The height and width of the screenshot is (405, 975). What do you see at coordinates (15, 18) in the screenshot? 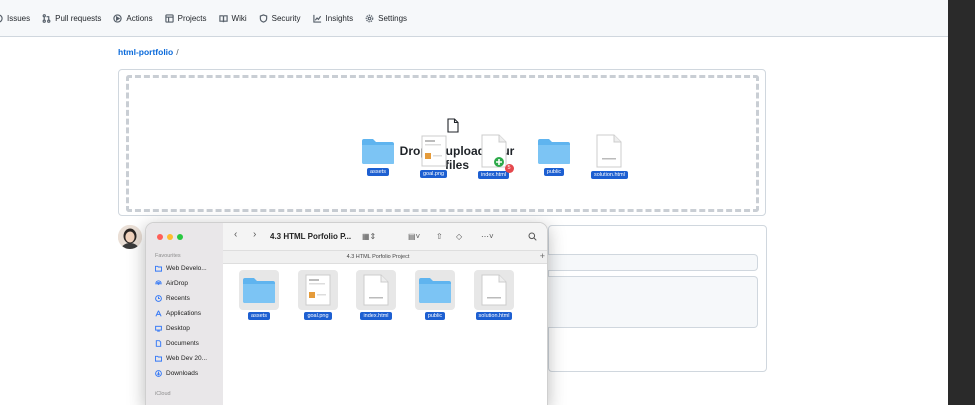
I see `nav-issues: Issues` at bounding box center [15, 18].